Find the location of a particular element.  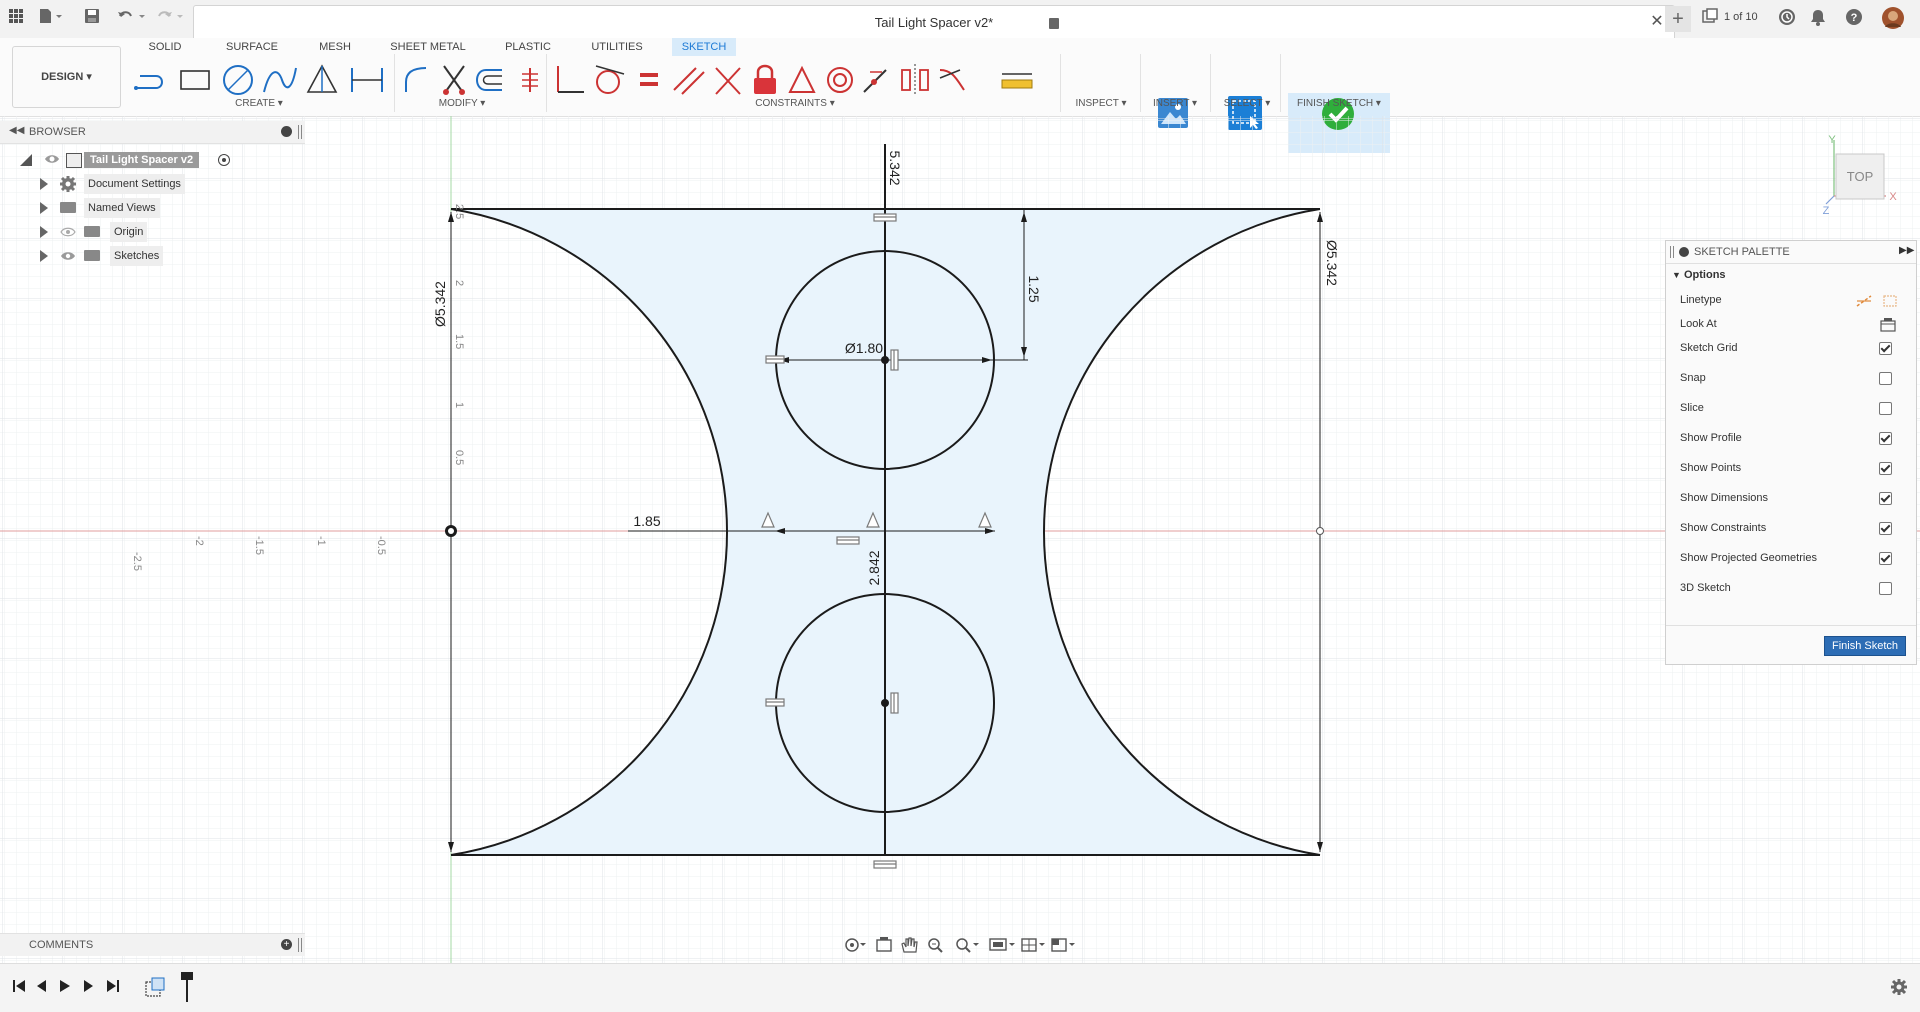

offset-icon is located at coordinates (489, 80).